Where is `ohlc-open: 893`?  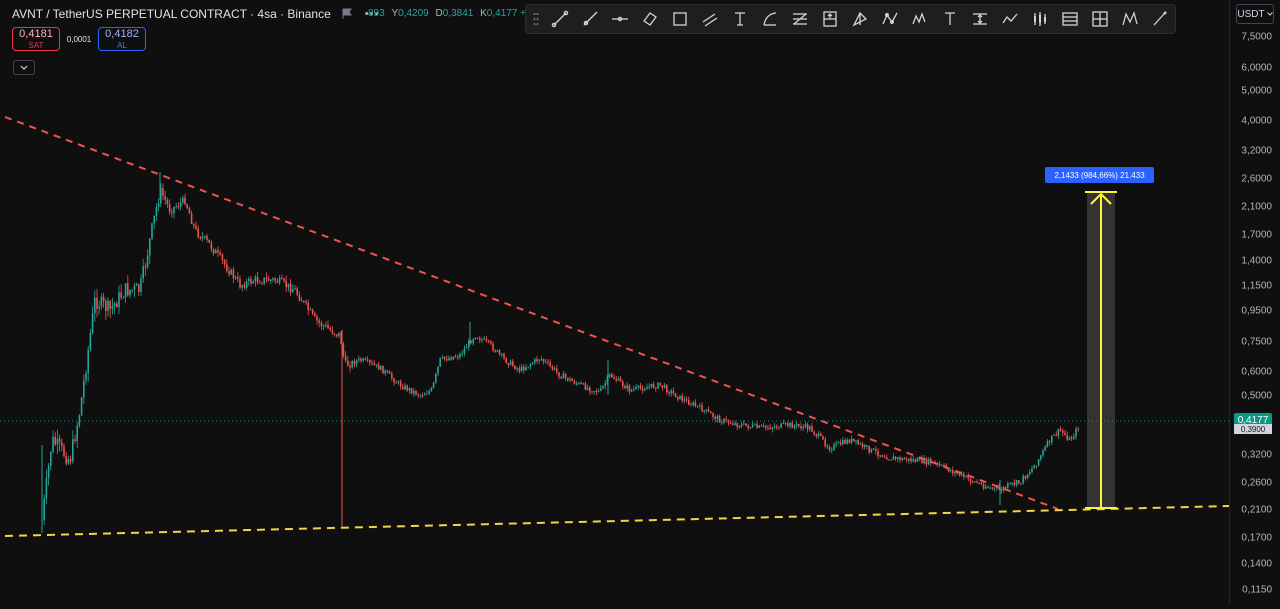 ohlc-open: 893 is located at coordinates (376, 13).